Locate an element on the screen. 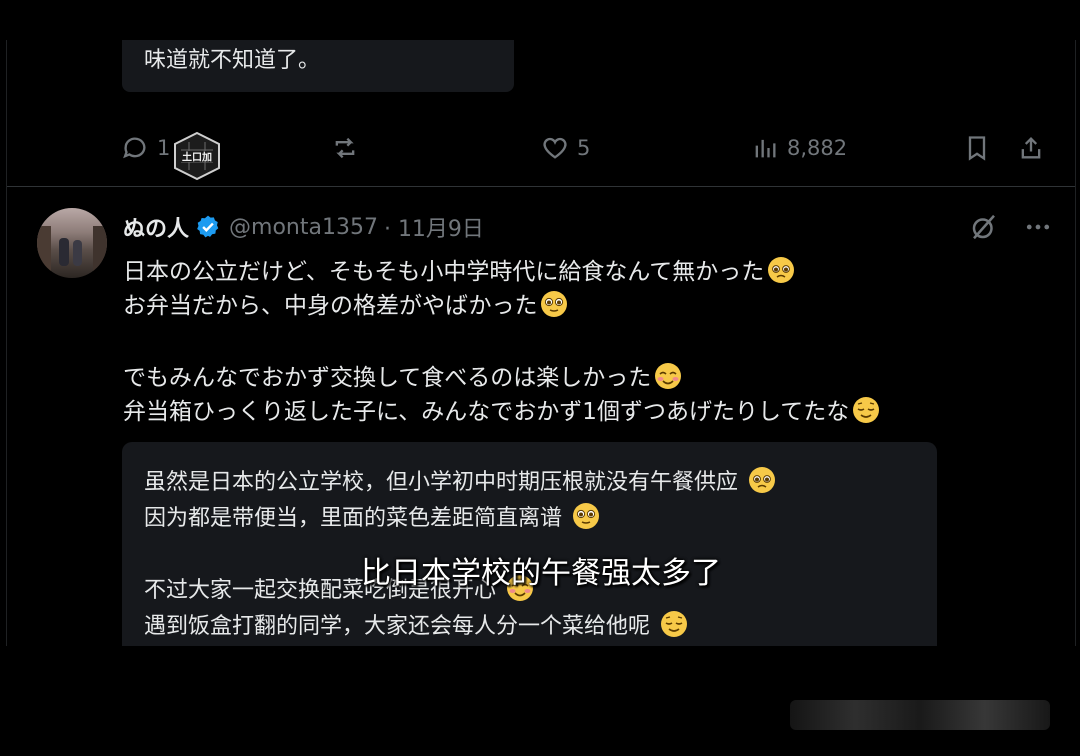 This screenshot has width=1080, height=756. repost-button is located at coordinates (345, 148).